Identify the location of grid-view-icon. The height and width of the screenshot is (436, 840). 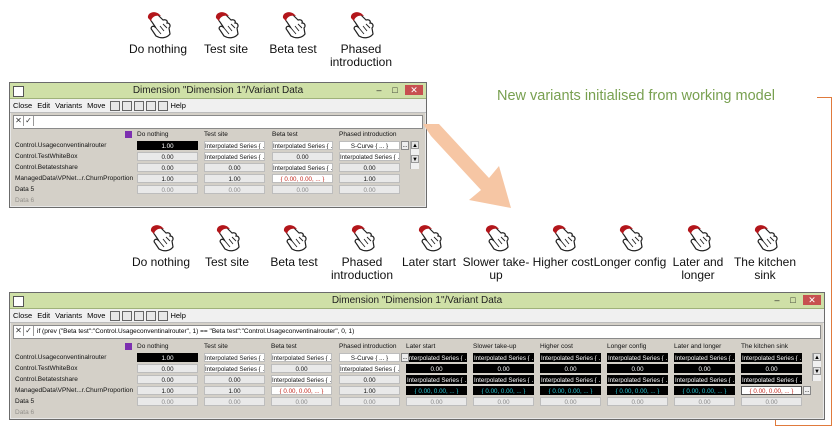
(115, 316).